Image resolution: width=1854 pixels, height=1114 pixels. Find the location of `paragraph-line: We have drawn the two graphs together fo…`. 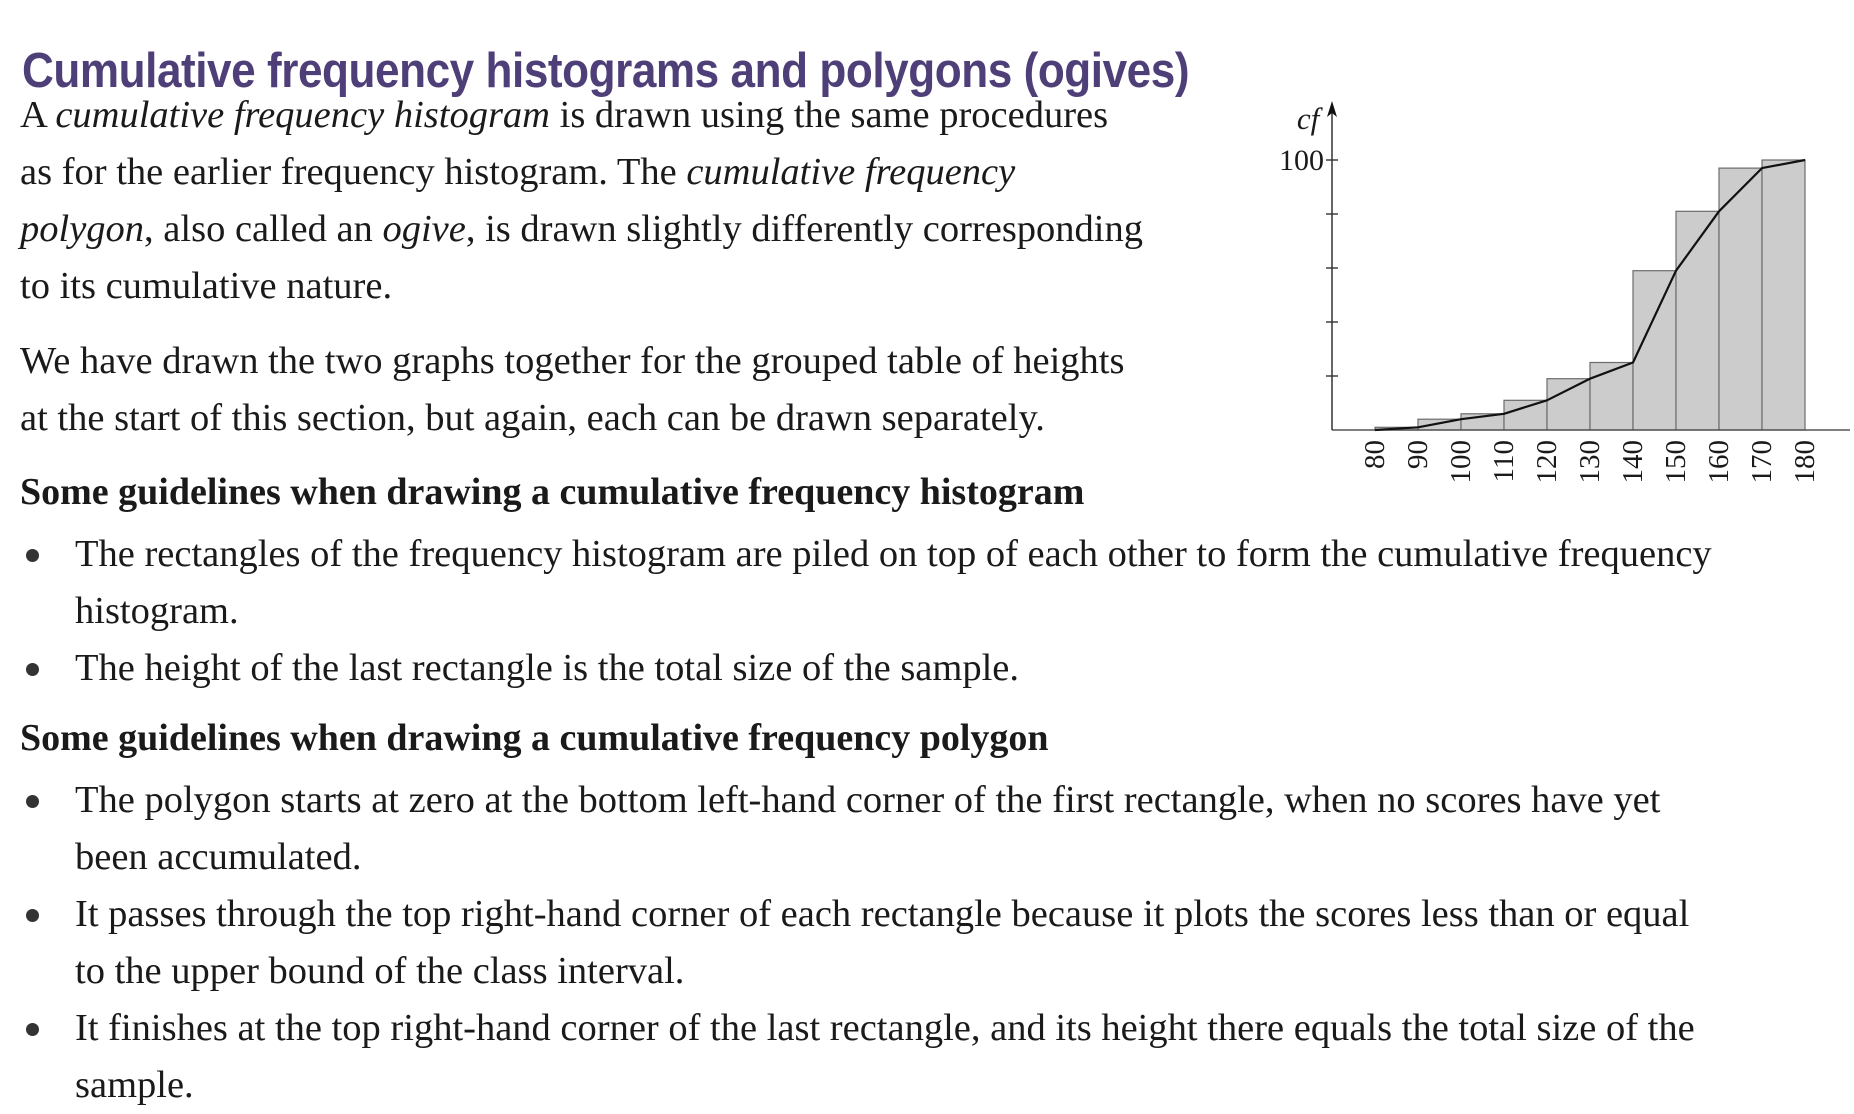

paragraph-line: We have drawn the two graphs together fo… is located at coordinates (572, 361).